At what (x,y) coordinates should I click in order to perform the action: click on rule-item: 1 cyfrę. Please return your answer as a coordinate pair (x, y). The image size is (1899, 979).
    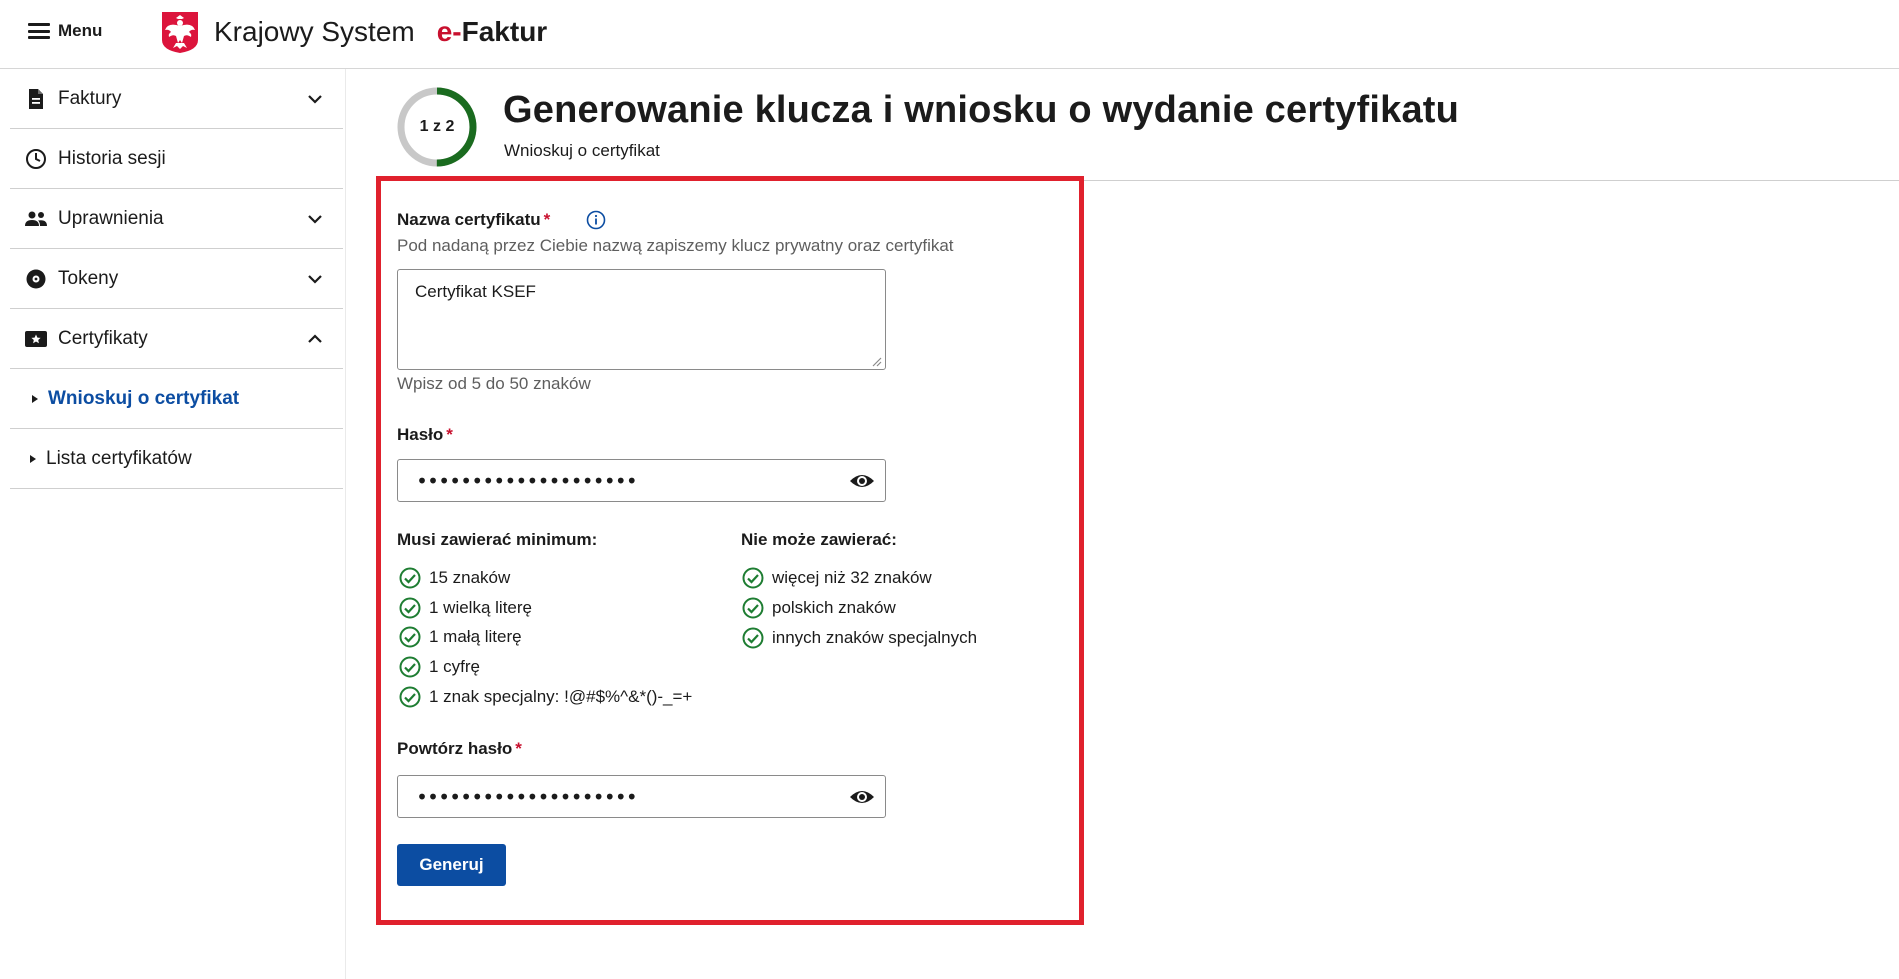
    Looking at the image, I should click on (439, 667).